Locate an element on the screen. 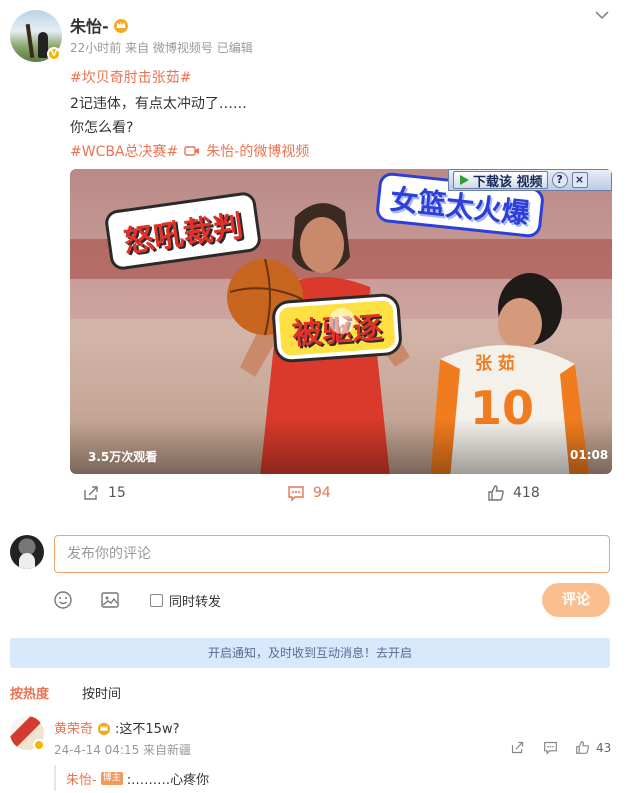 This screenshot has width=629, height=793. repost-label: 同时转发 is located at coordinates (195, 602).